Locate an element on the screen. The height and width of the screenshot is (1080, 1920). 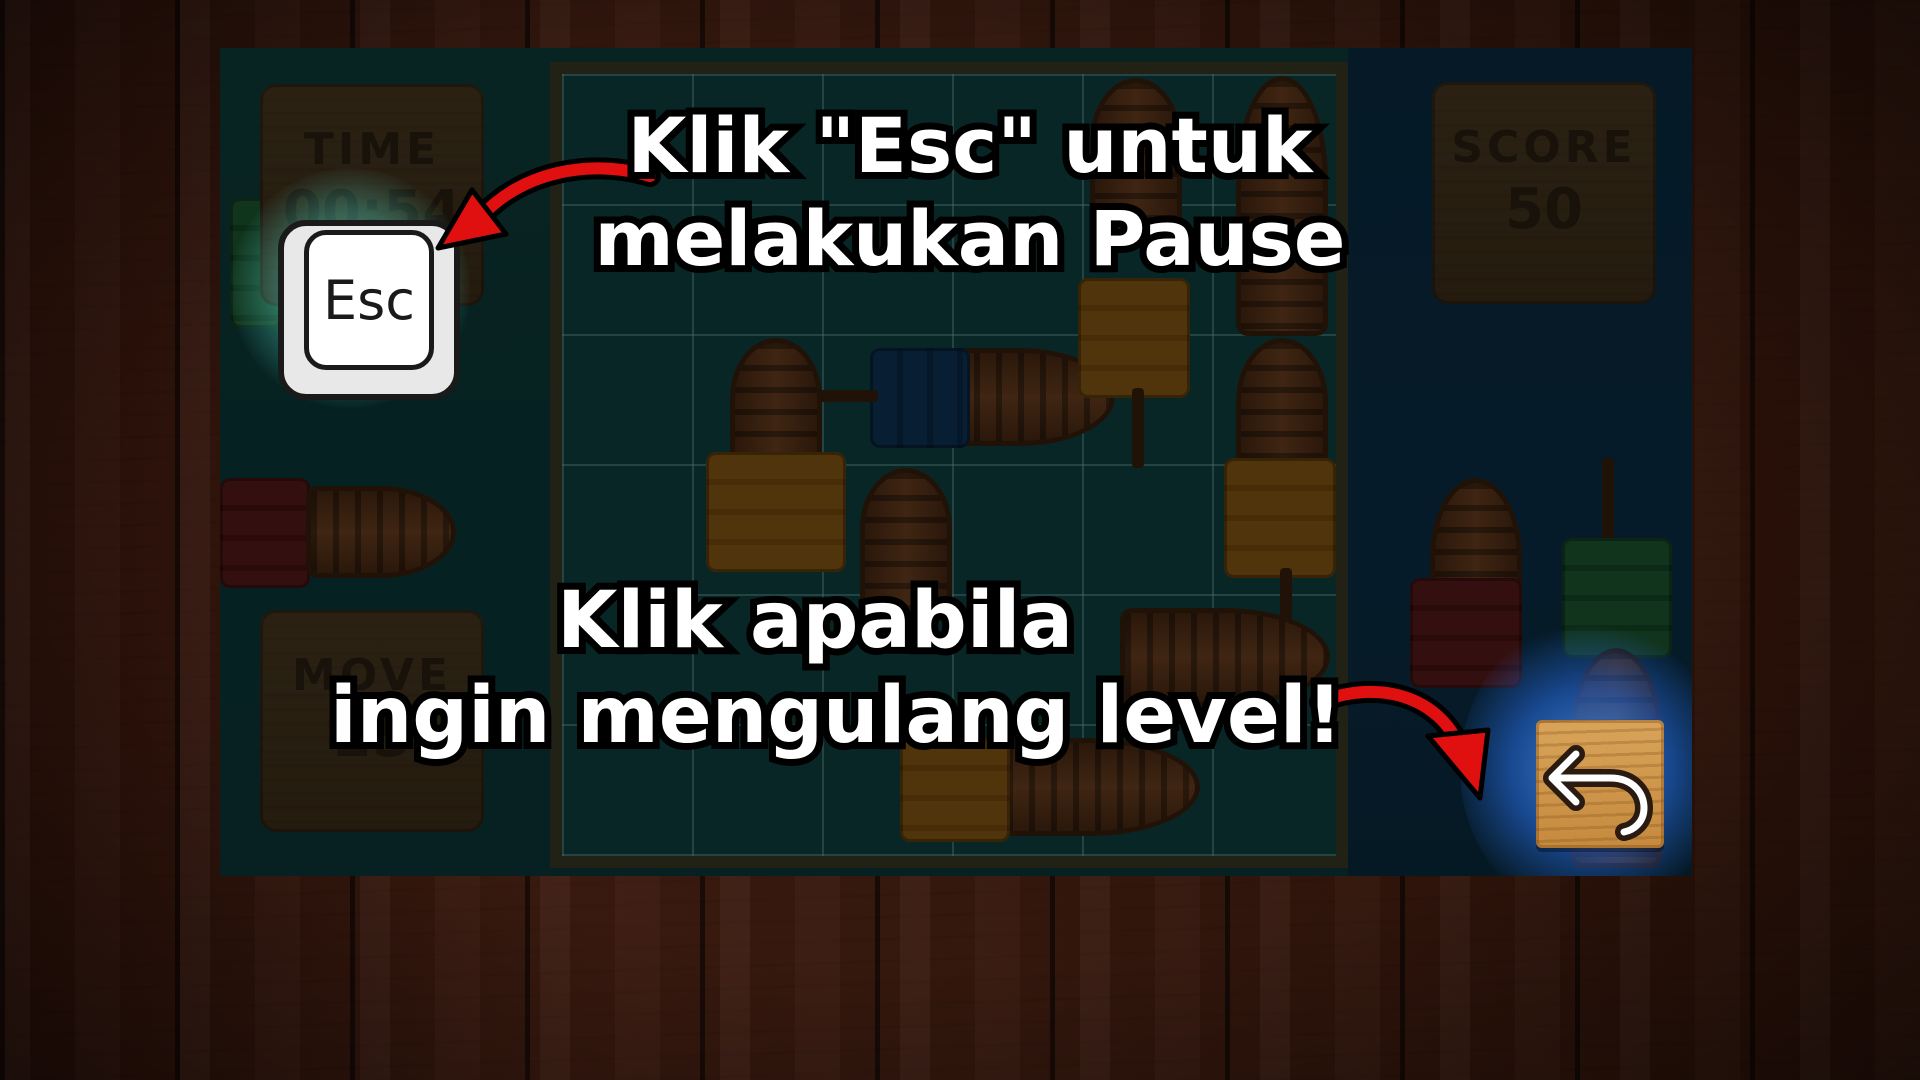
undo-arrow-icon is located at coordinates (1598, 793).